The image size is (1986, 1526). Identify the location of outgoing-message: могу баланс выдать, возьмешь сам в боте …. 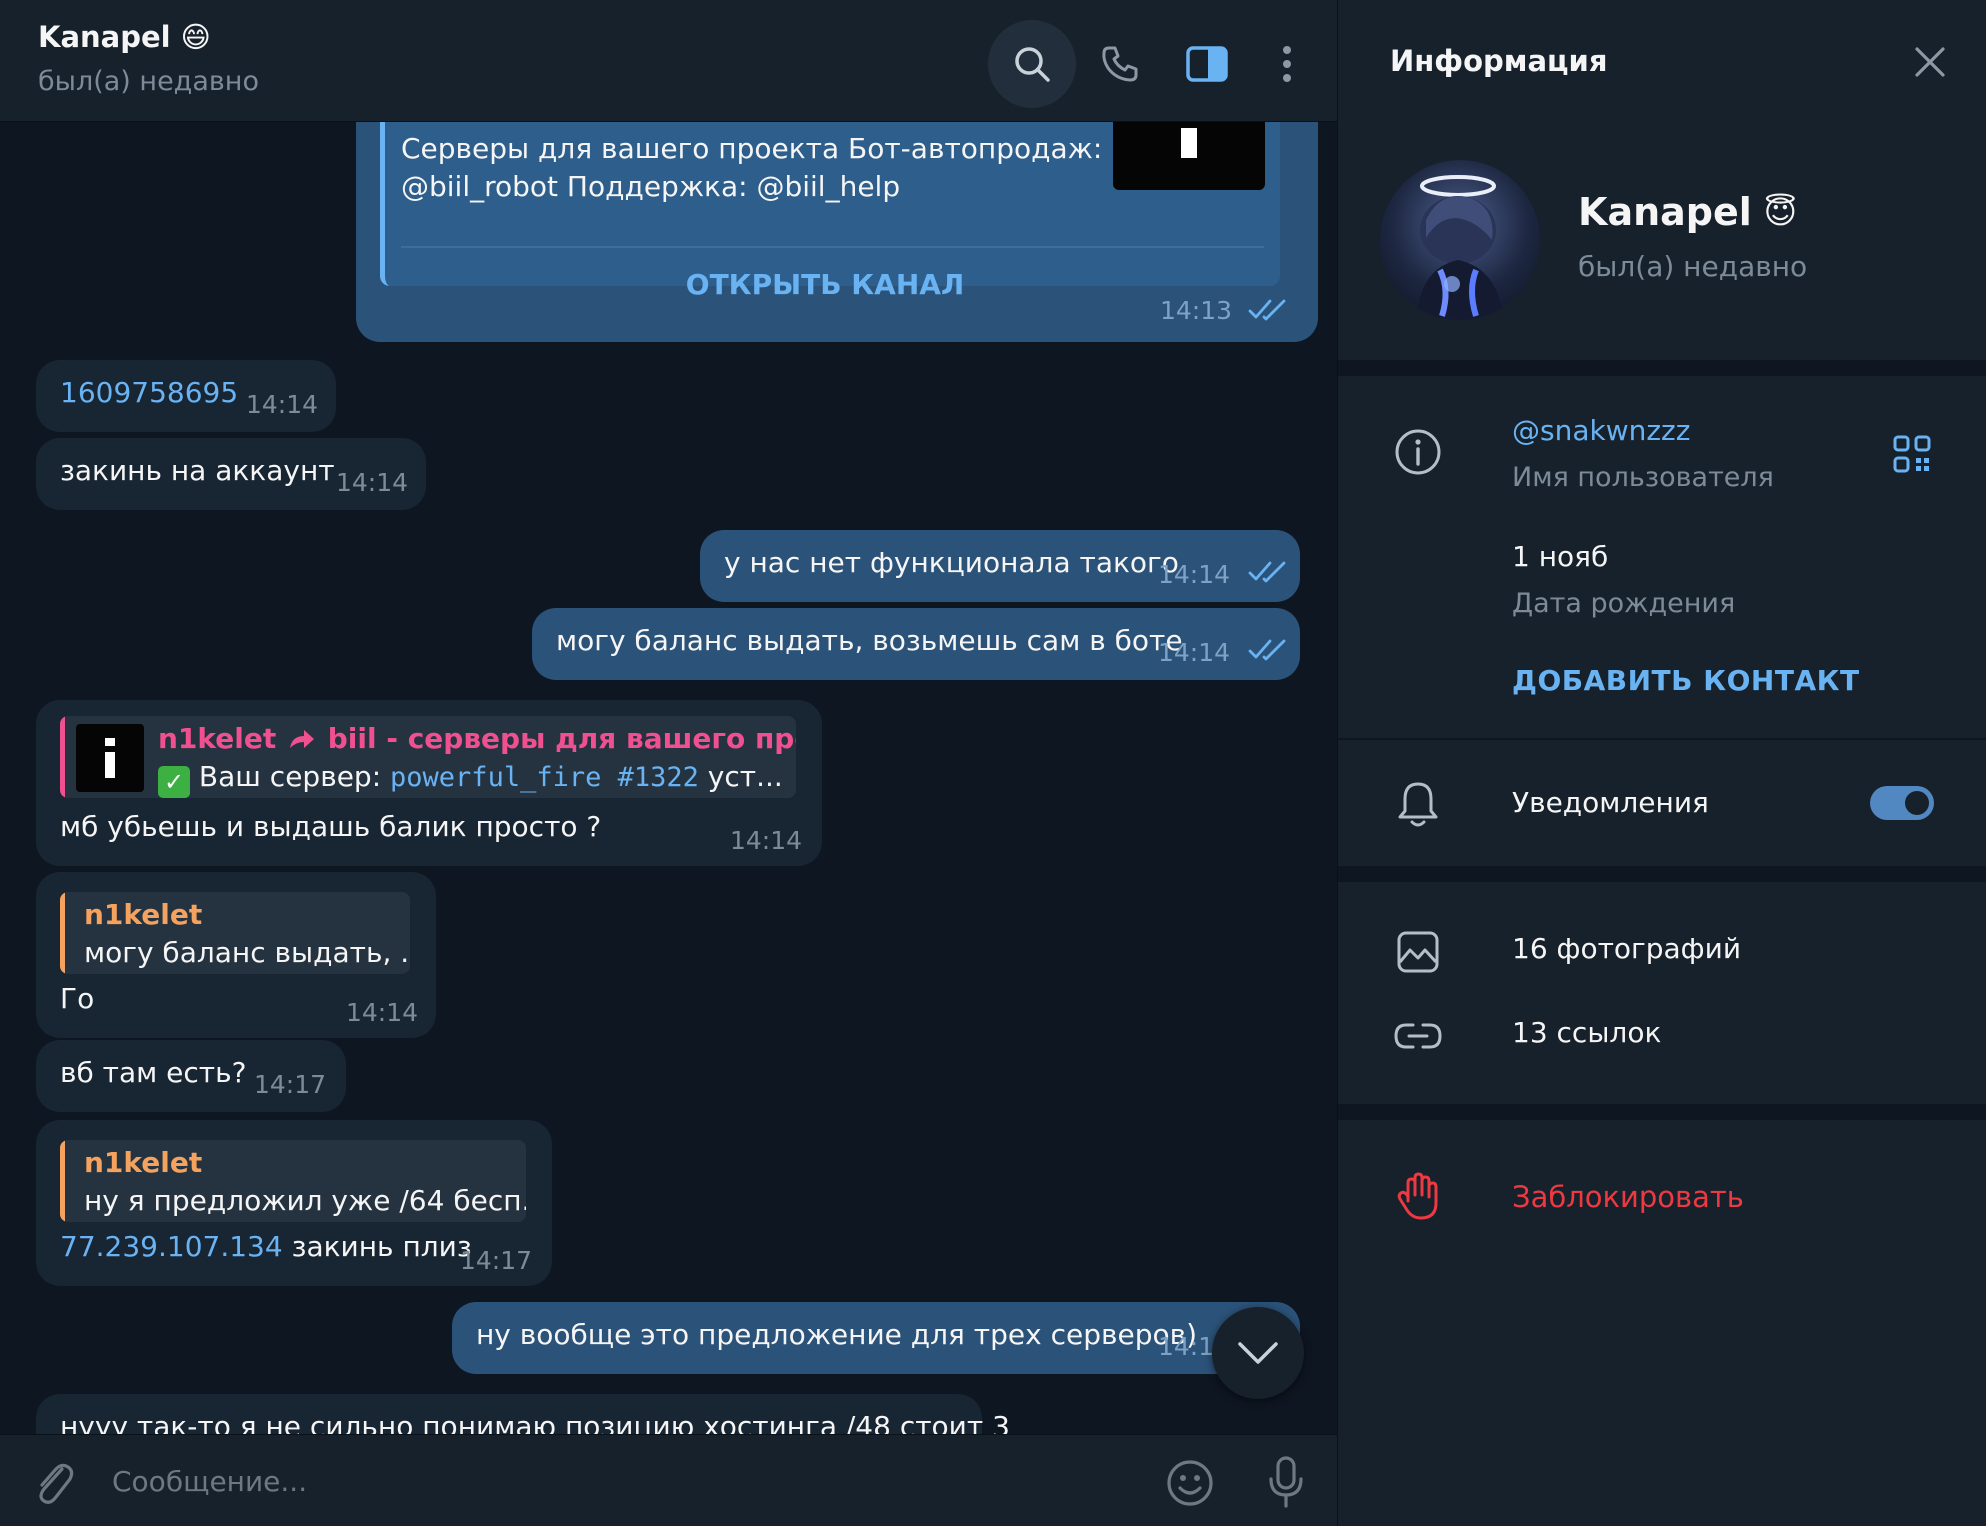
(916, 644).